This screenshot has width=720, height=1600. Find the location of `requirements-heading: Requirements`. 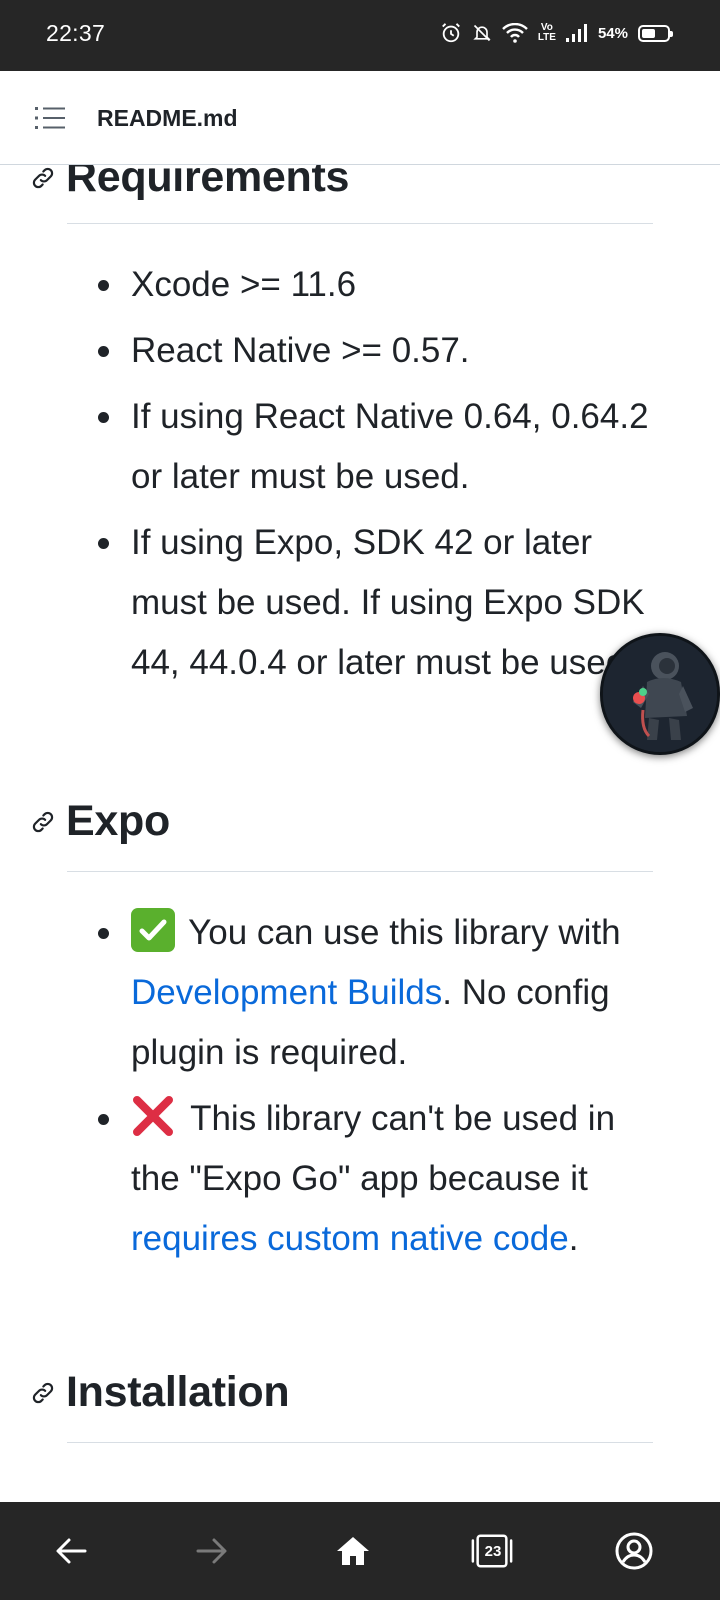

requirements-heading: Requirements is located at coordinates (189, 183).